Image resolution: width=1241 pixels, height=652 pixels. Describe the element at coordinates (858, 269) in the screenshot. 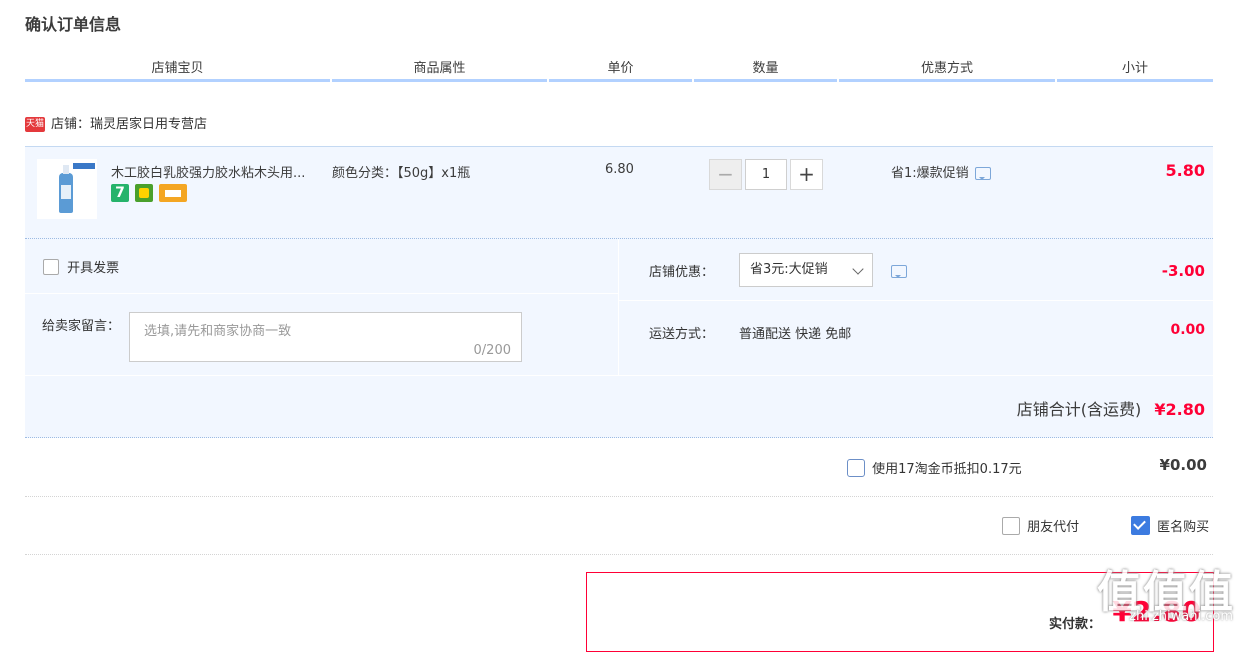

I see `chevron-down-icon` at that location.